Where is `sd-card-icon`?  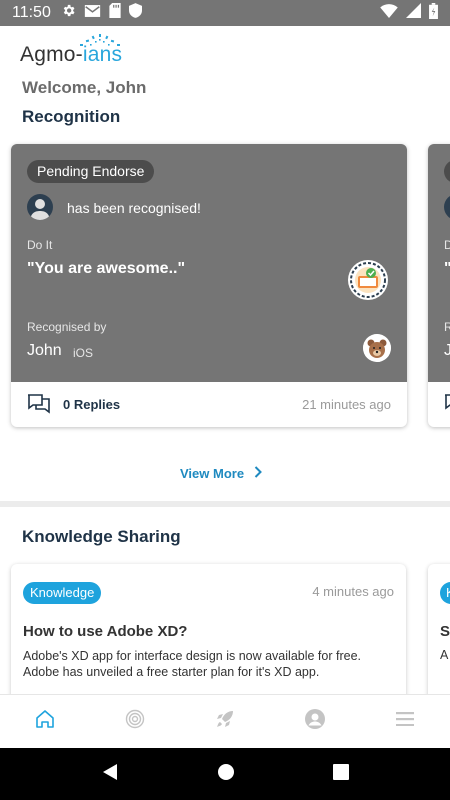 sd-card-icon is located at coordinates (115, 13).